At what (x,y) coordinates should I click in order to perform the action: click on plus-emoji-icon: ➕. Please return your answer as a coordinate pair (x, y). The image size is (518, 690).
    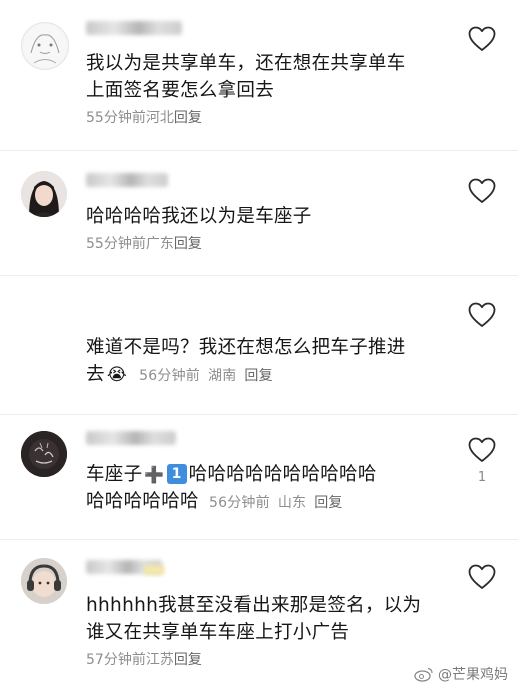
    Looking at the image, I should click on (154, 474).